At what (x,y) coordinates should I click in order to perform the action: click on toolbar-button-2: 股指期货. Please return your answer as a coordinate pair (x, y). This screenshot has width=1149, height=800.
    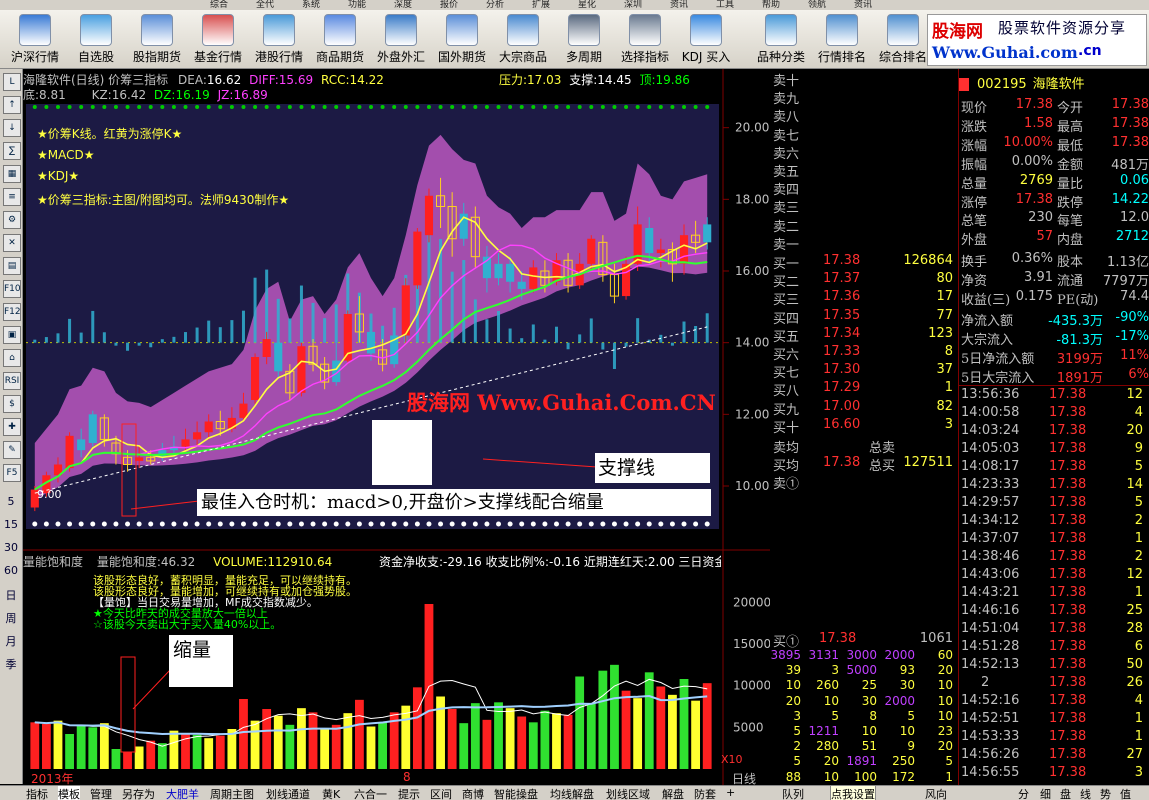
    Looking at the image, I should click on (157, 40).